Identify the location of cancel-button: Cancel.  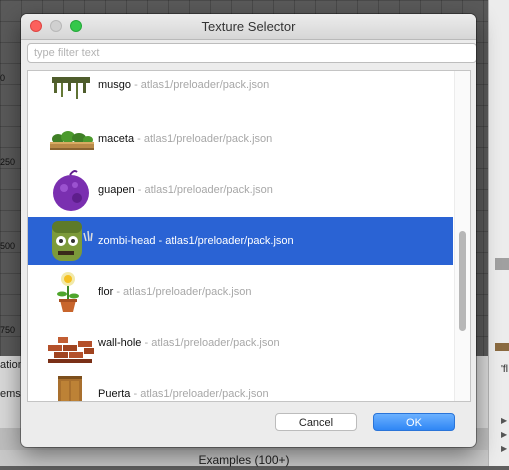
(316, 422).